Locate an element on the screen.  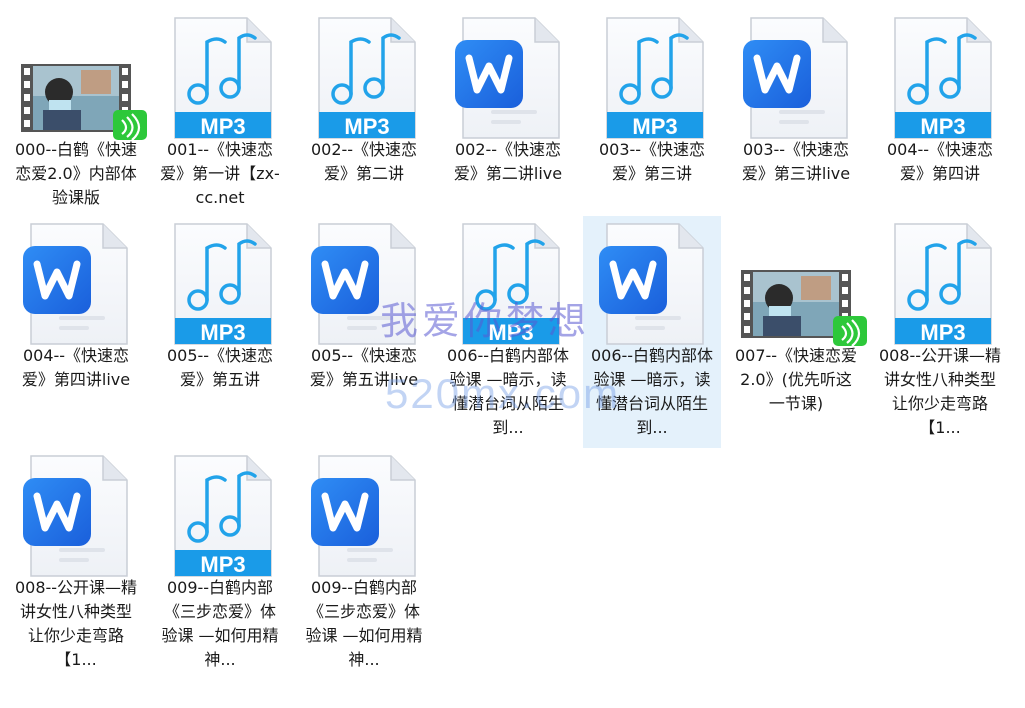
file-name-label: 003--《快速恋爱》第三讲live is located at coordinates (796, 161).